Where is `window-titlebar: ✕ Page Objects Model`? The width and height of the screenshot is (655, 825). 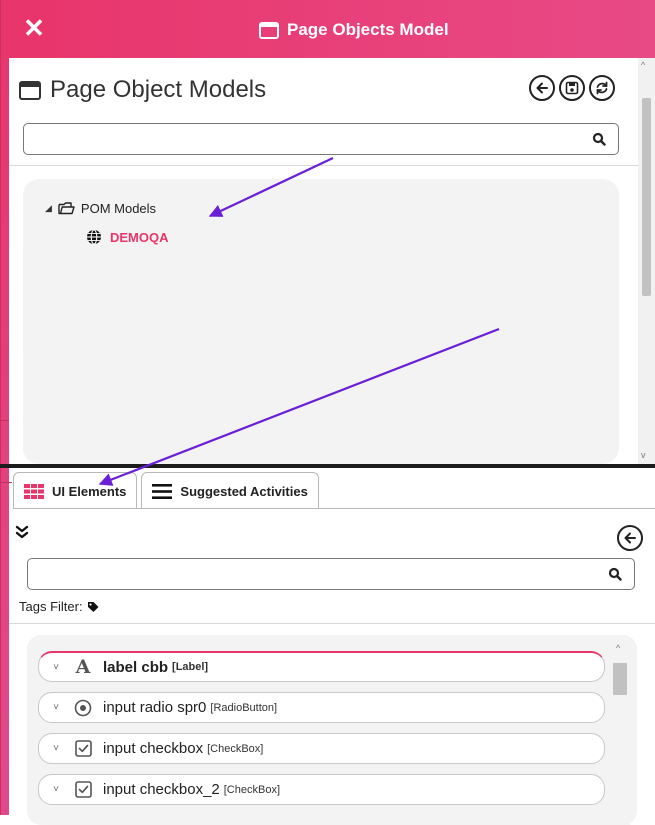
window-titlebar: ✕ Page Objects Model is located at coordinates (332, 29).